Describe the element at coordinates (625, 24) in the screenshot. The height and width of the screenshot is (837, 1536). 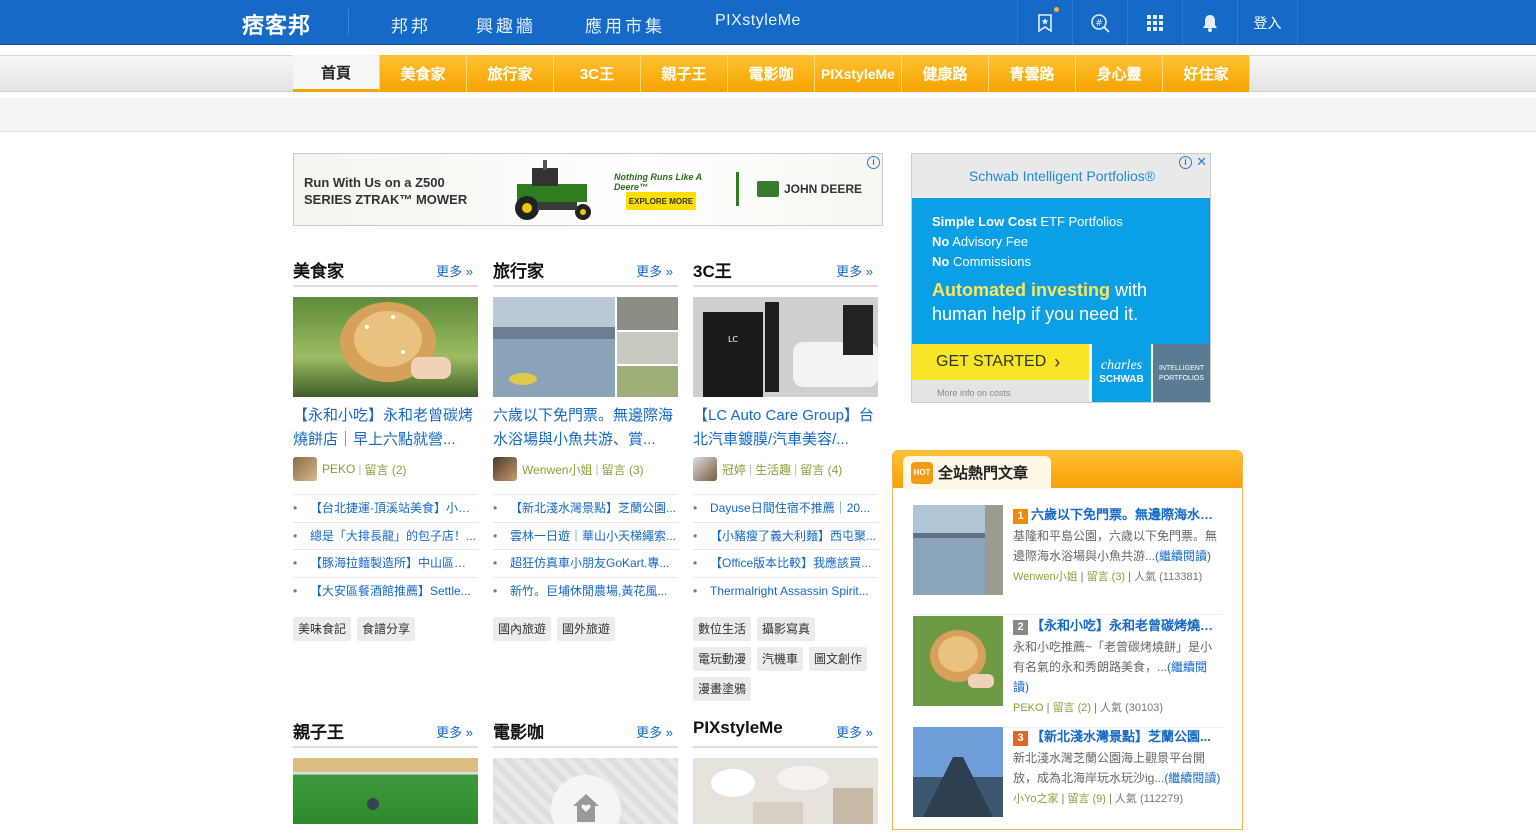
I see `nav-app-market: 應用市集` at that location.